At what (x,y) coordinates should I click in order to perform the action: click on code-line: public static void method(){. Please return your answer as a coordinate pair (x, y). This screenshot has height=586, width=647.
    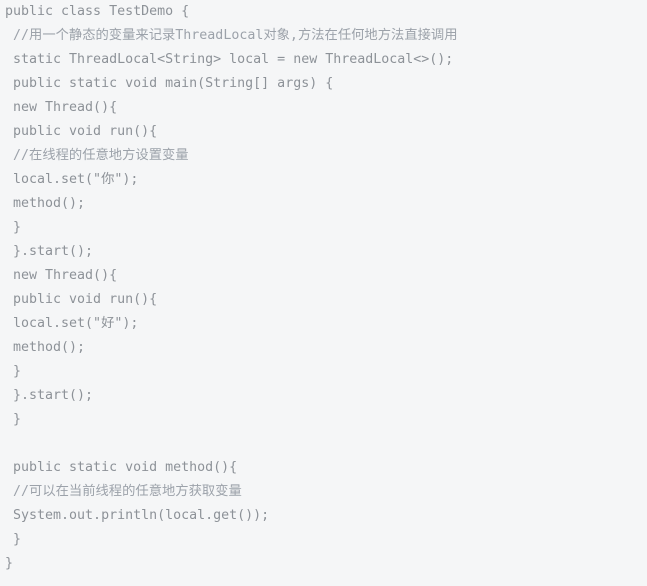
    Looking at the image, I should click on (121, 467).